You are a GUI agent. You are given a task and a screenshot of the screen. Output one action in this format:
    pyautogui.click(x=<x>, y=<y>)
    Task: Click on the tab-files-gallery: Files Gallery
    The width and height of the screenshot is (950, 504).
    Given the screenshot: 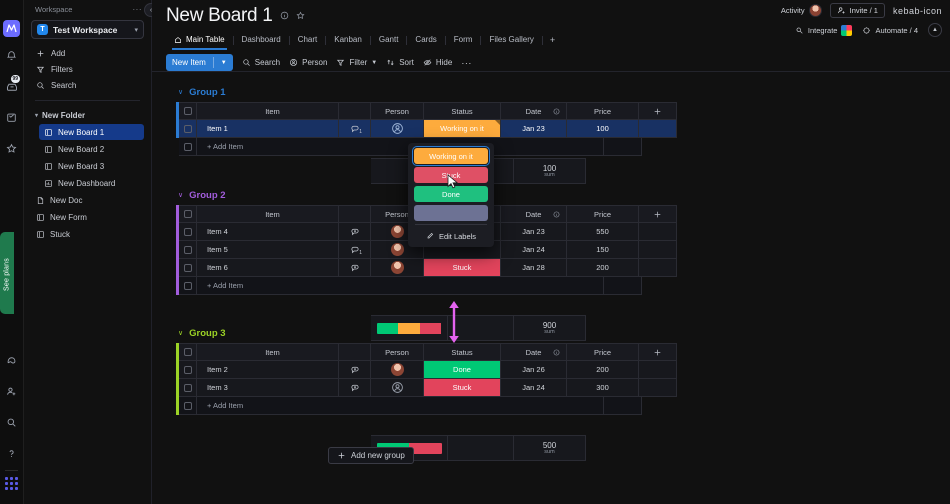 What is the action you would take?
    pyautogui.click(x=511, y=40)
    